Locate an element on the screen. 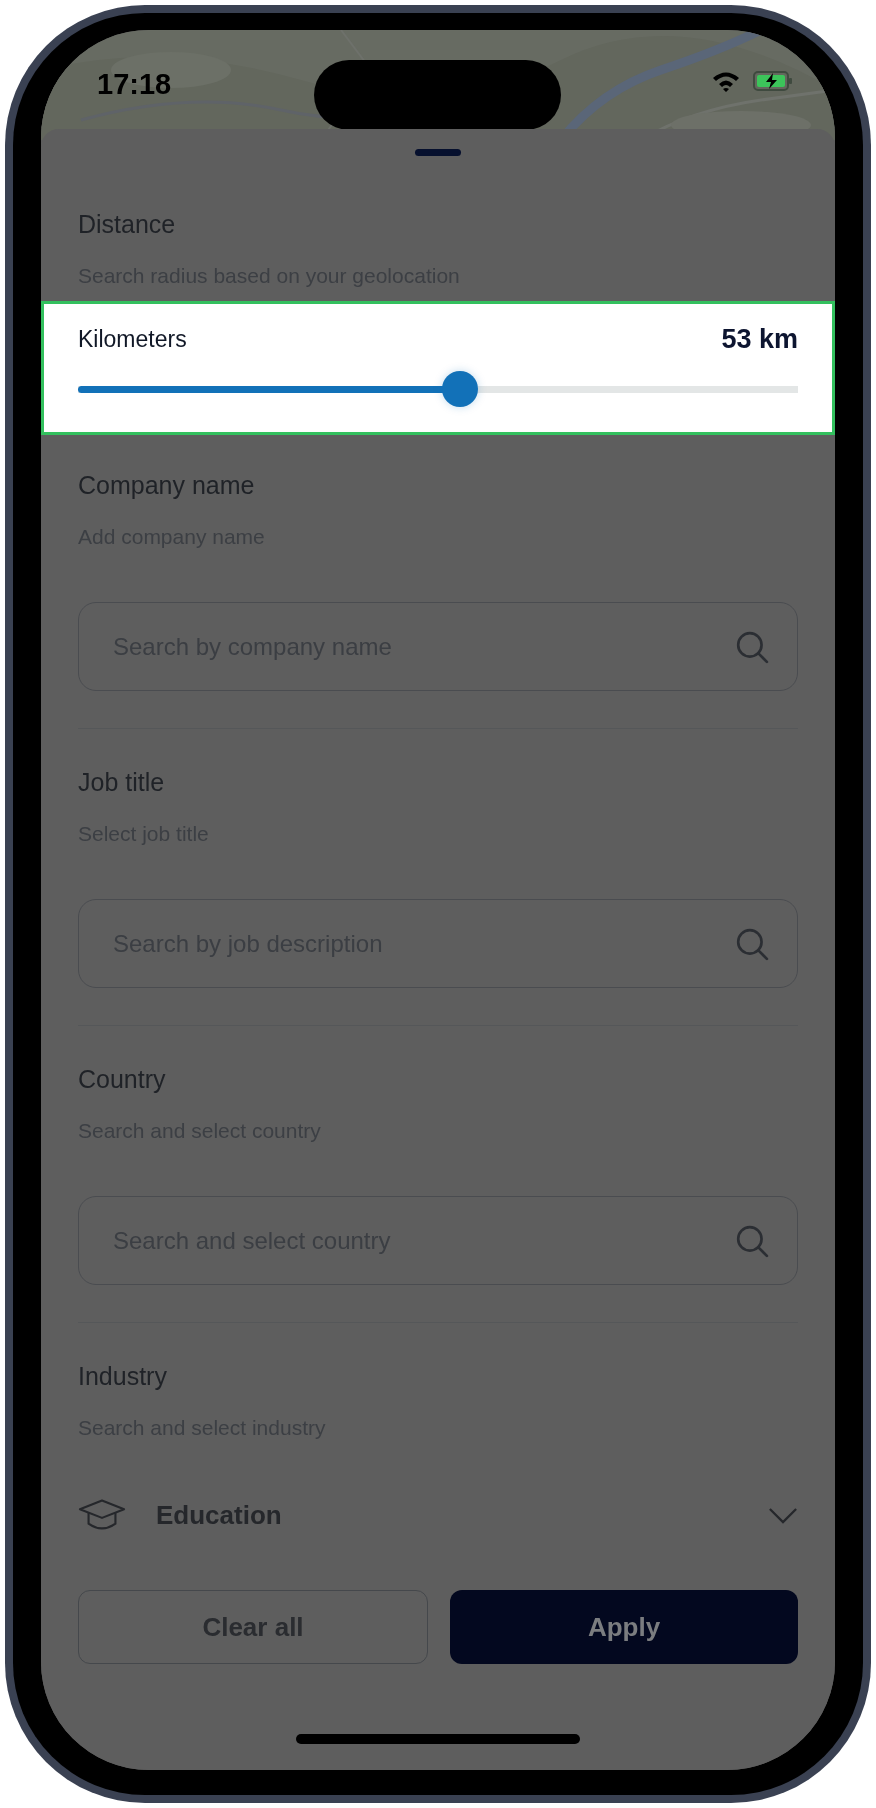  battery-icon is located at coordinates (773, 81).